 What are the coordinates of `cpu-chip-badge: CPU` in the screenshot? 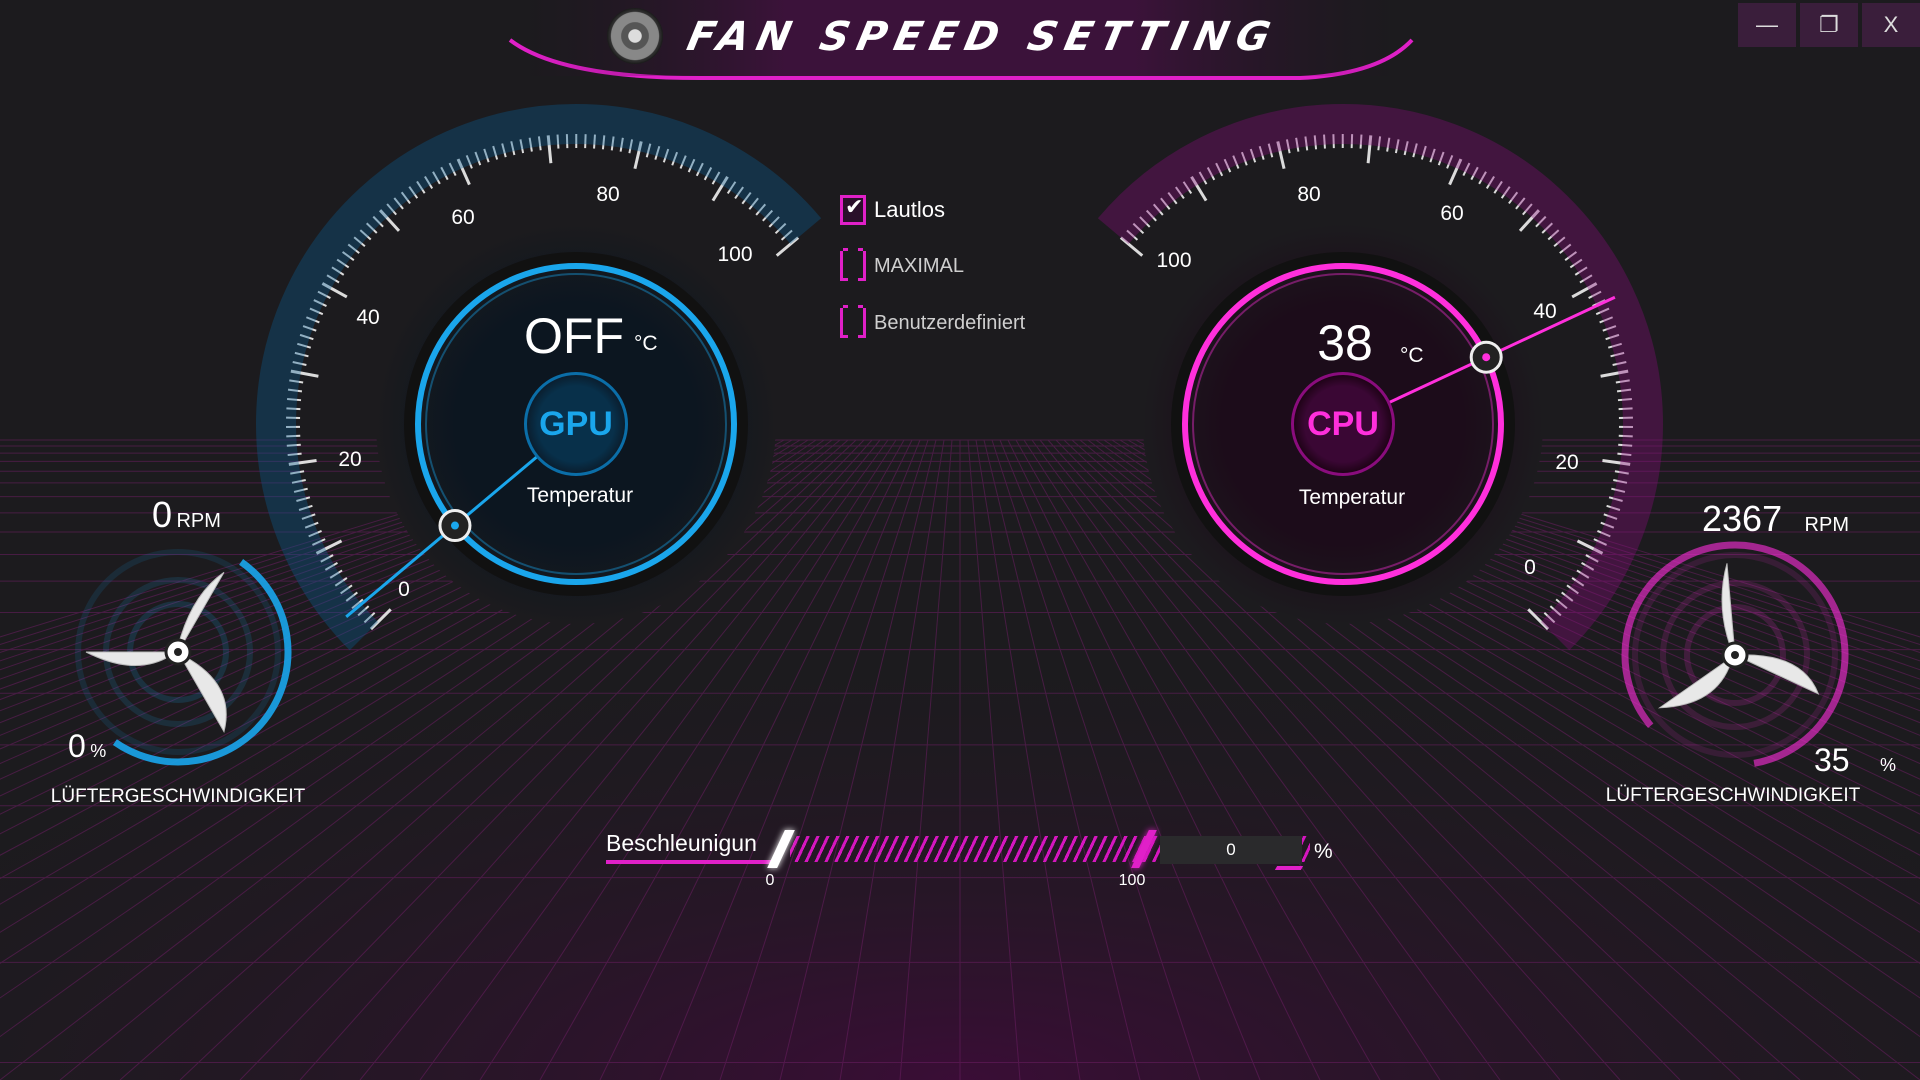 It's located at (1343, 424).